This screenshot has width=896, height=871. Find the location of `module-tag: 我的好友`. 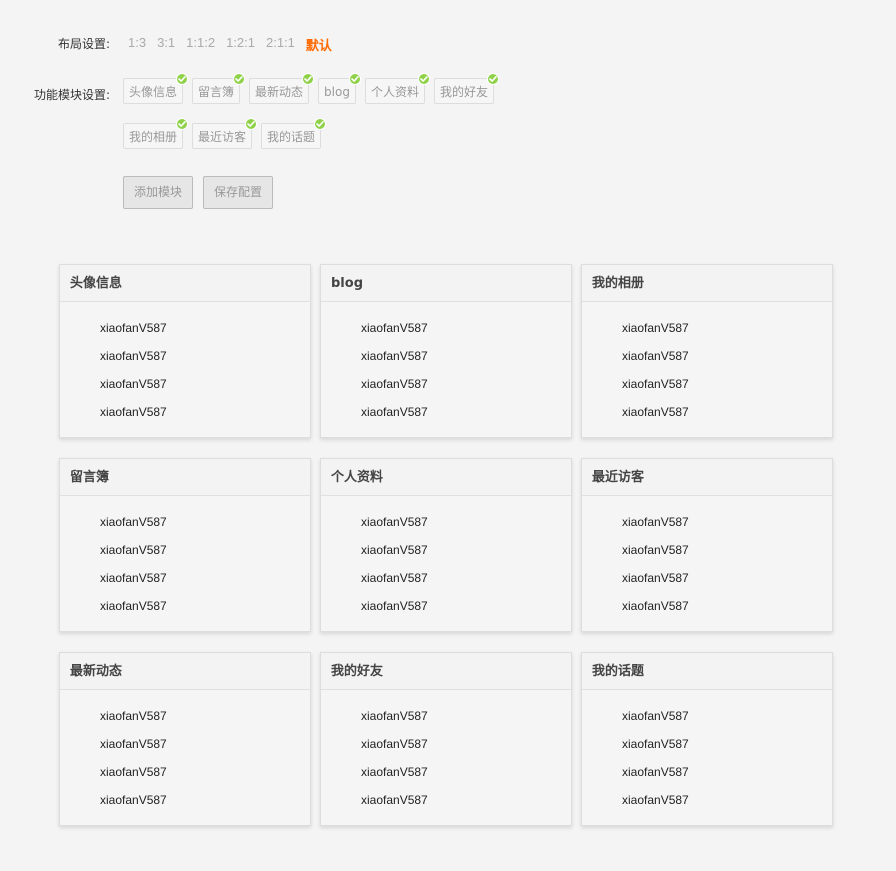

module-tag: 我的好友 is located at coordinates (466, 88).